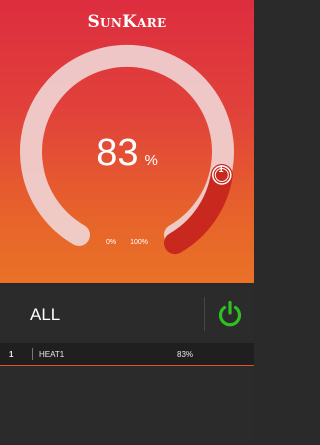 This screenshot has height=445, width=320. Describe the element at coordinates (32, 354) in the screenshot. I see `row-separator` at that location.